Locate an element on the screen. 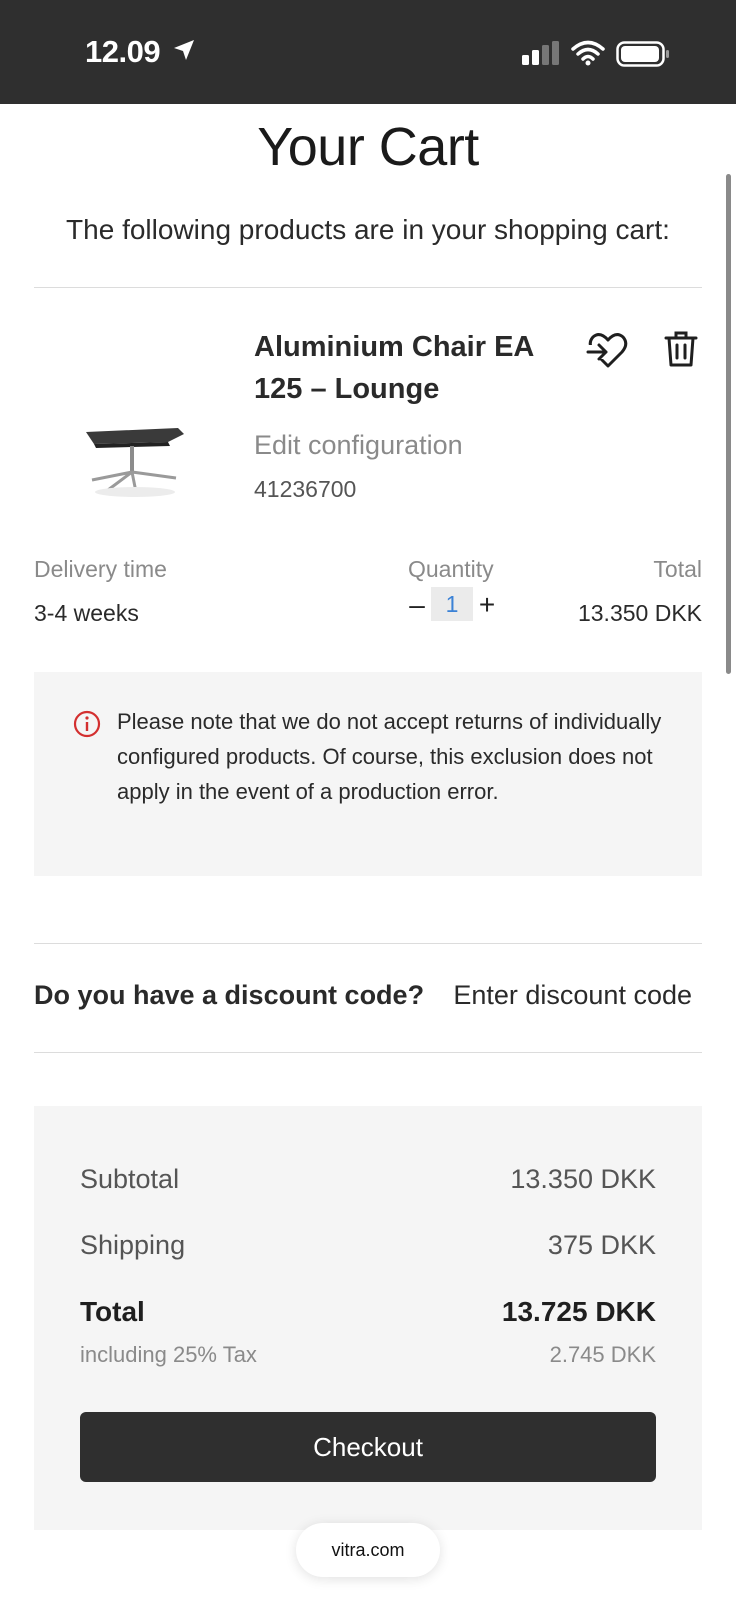  info-icon is located at coordinates (87, 724).